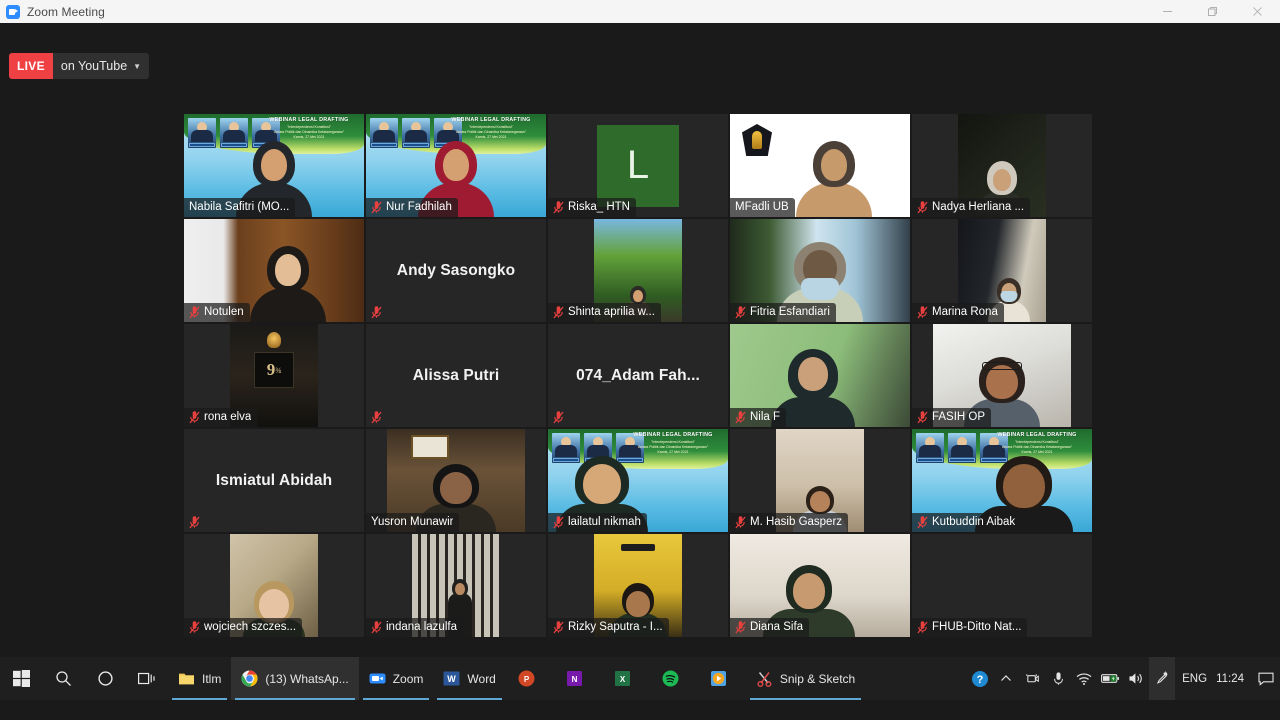  Describe the element at coordinates (1032, 678) in the screenshot. I see `camera-icon` at that location.